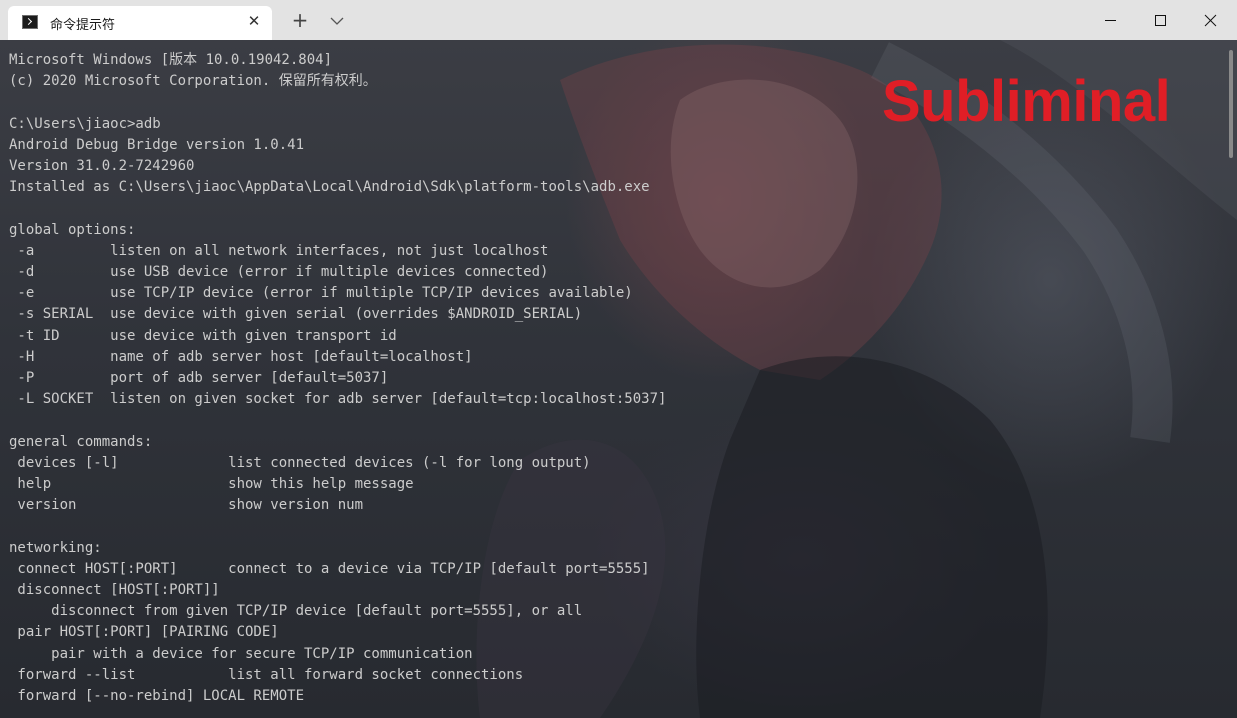 Image resolution: width=1237 pixels, height=718 pixels. Describe the element at coordinates (85, 123) in the screenshot. I see `terminal-line: C:\Users\jiaoc>adb` at that location.